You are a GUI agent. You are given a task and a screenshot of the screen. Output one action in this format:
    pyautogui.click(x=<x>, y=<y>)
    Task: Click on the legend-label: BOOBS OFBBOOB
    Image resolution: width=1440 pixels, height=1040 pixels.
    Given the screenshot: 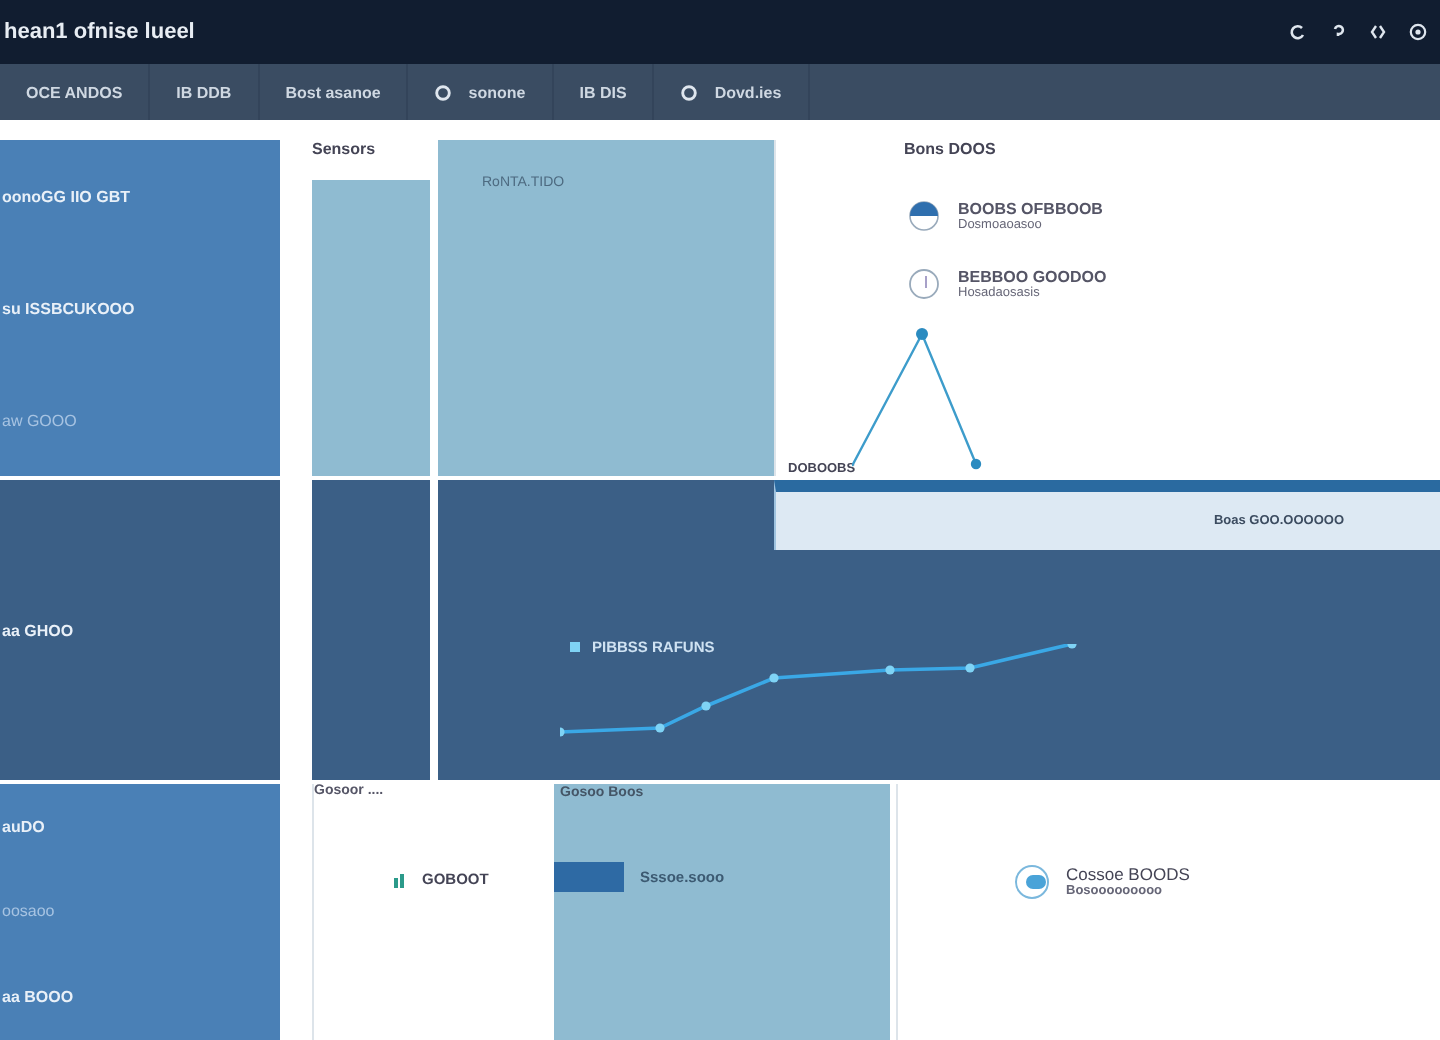 What is the action you would take?
    pyautogui.click(x=1030, y=209)
    